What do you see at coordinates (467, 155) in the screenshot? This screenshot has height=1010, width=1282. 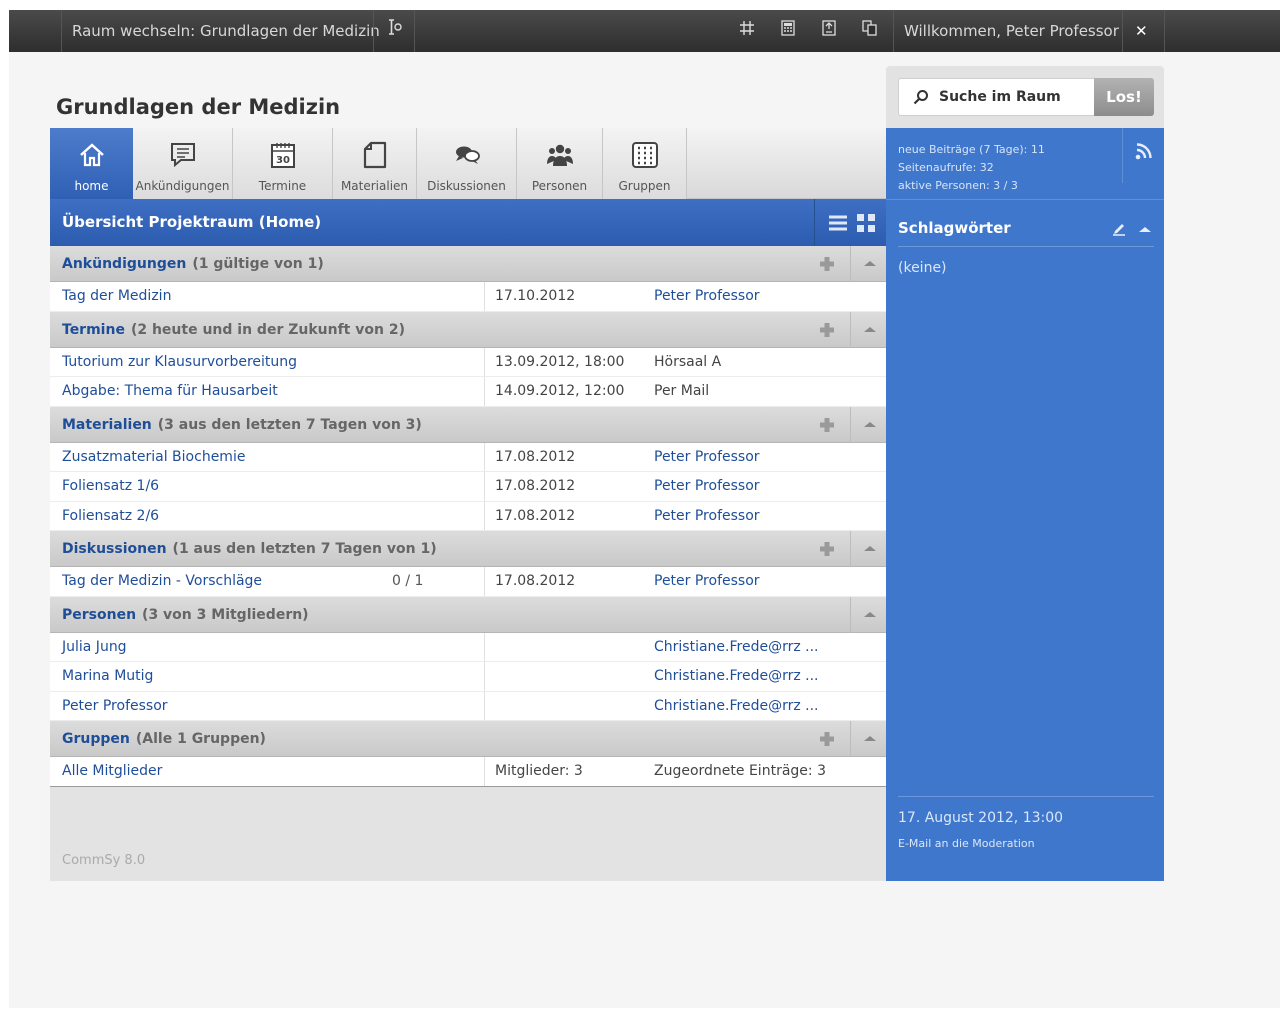 I see `discussion-icon` at bounding box center [467, 155].